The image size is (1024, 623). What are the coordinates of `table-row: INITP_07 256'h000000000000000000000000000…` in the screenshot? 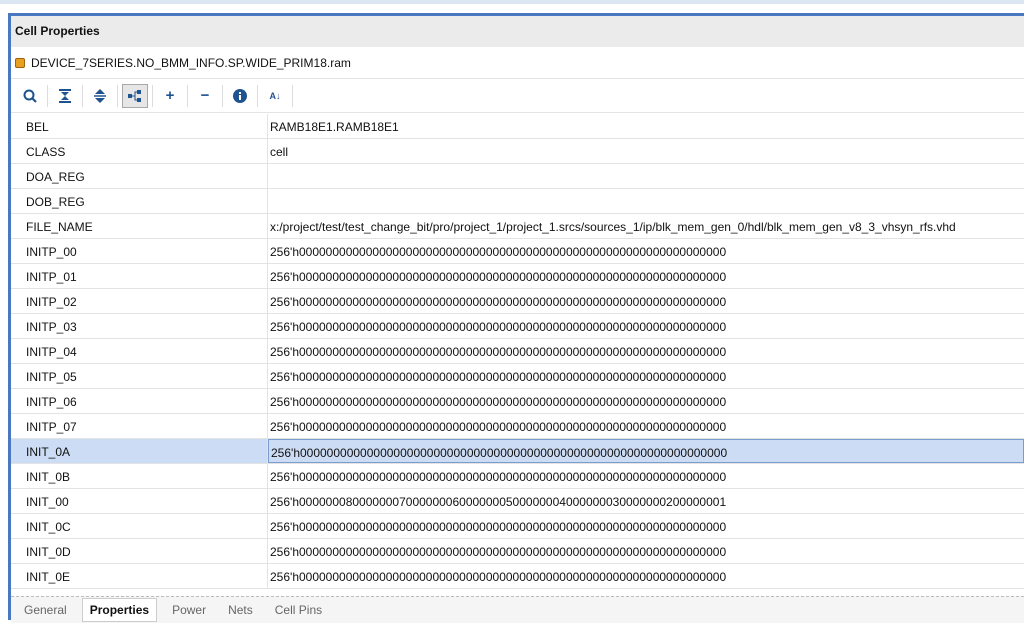 It's located at (517, 426).